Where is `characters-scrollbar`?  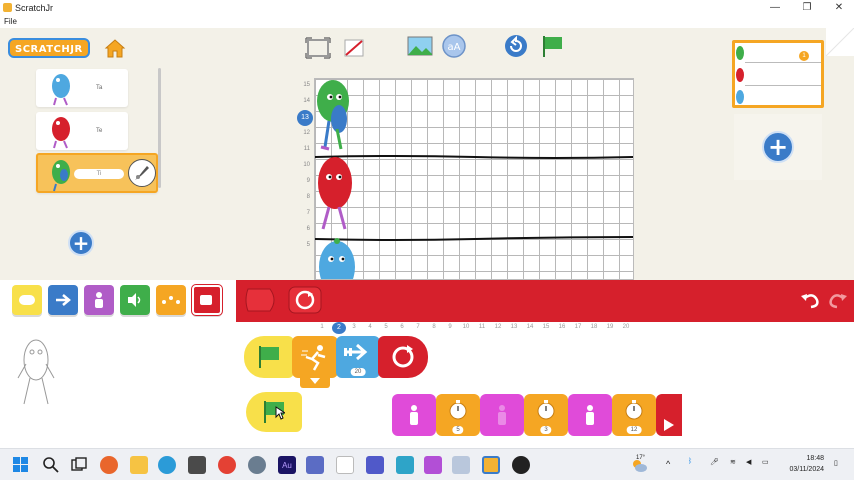
characters-scrollbar is located at coordinates (159, 128).